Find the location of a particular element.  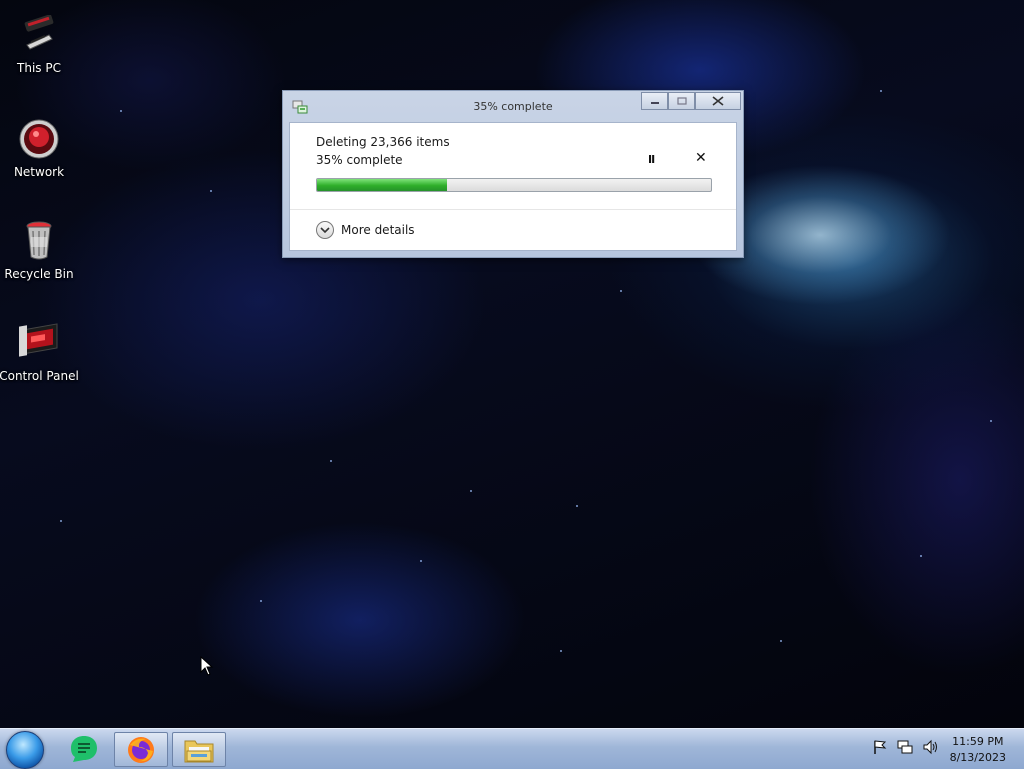

taskbar-item-file-explorer is located at coordinates (199, 749).